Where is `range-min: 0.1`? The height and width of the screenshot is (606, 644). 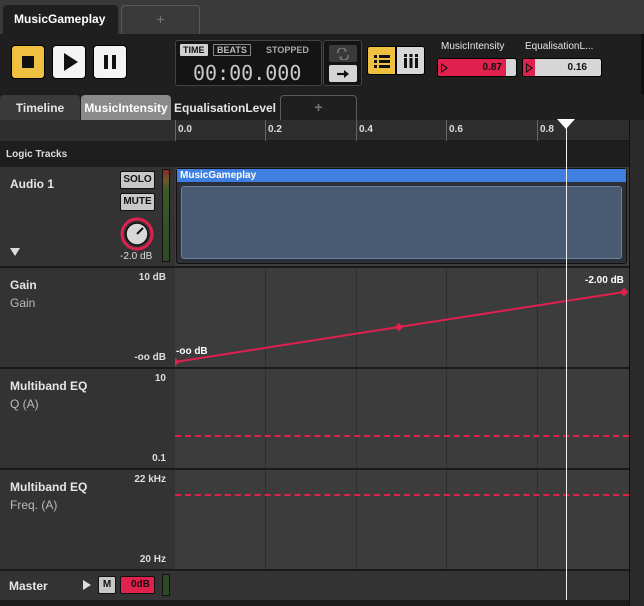 range-min: 0.1 is located at coordinates (159, 458).